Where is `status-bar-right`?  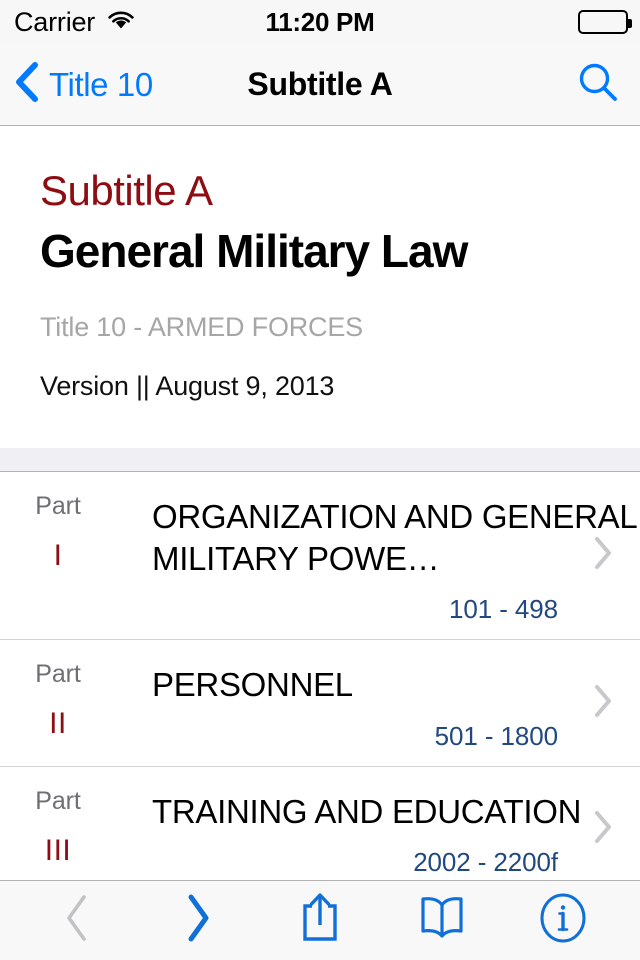
status-bar-right is located at coordinates (605, 22).